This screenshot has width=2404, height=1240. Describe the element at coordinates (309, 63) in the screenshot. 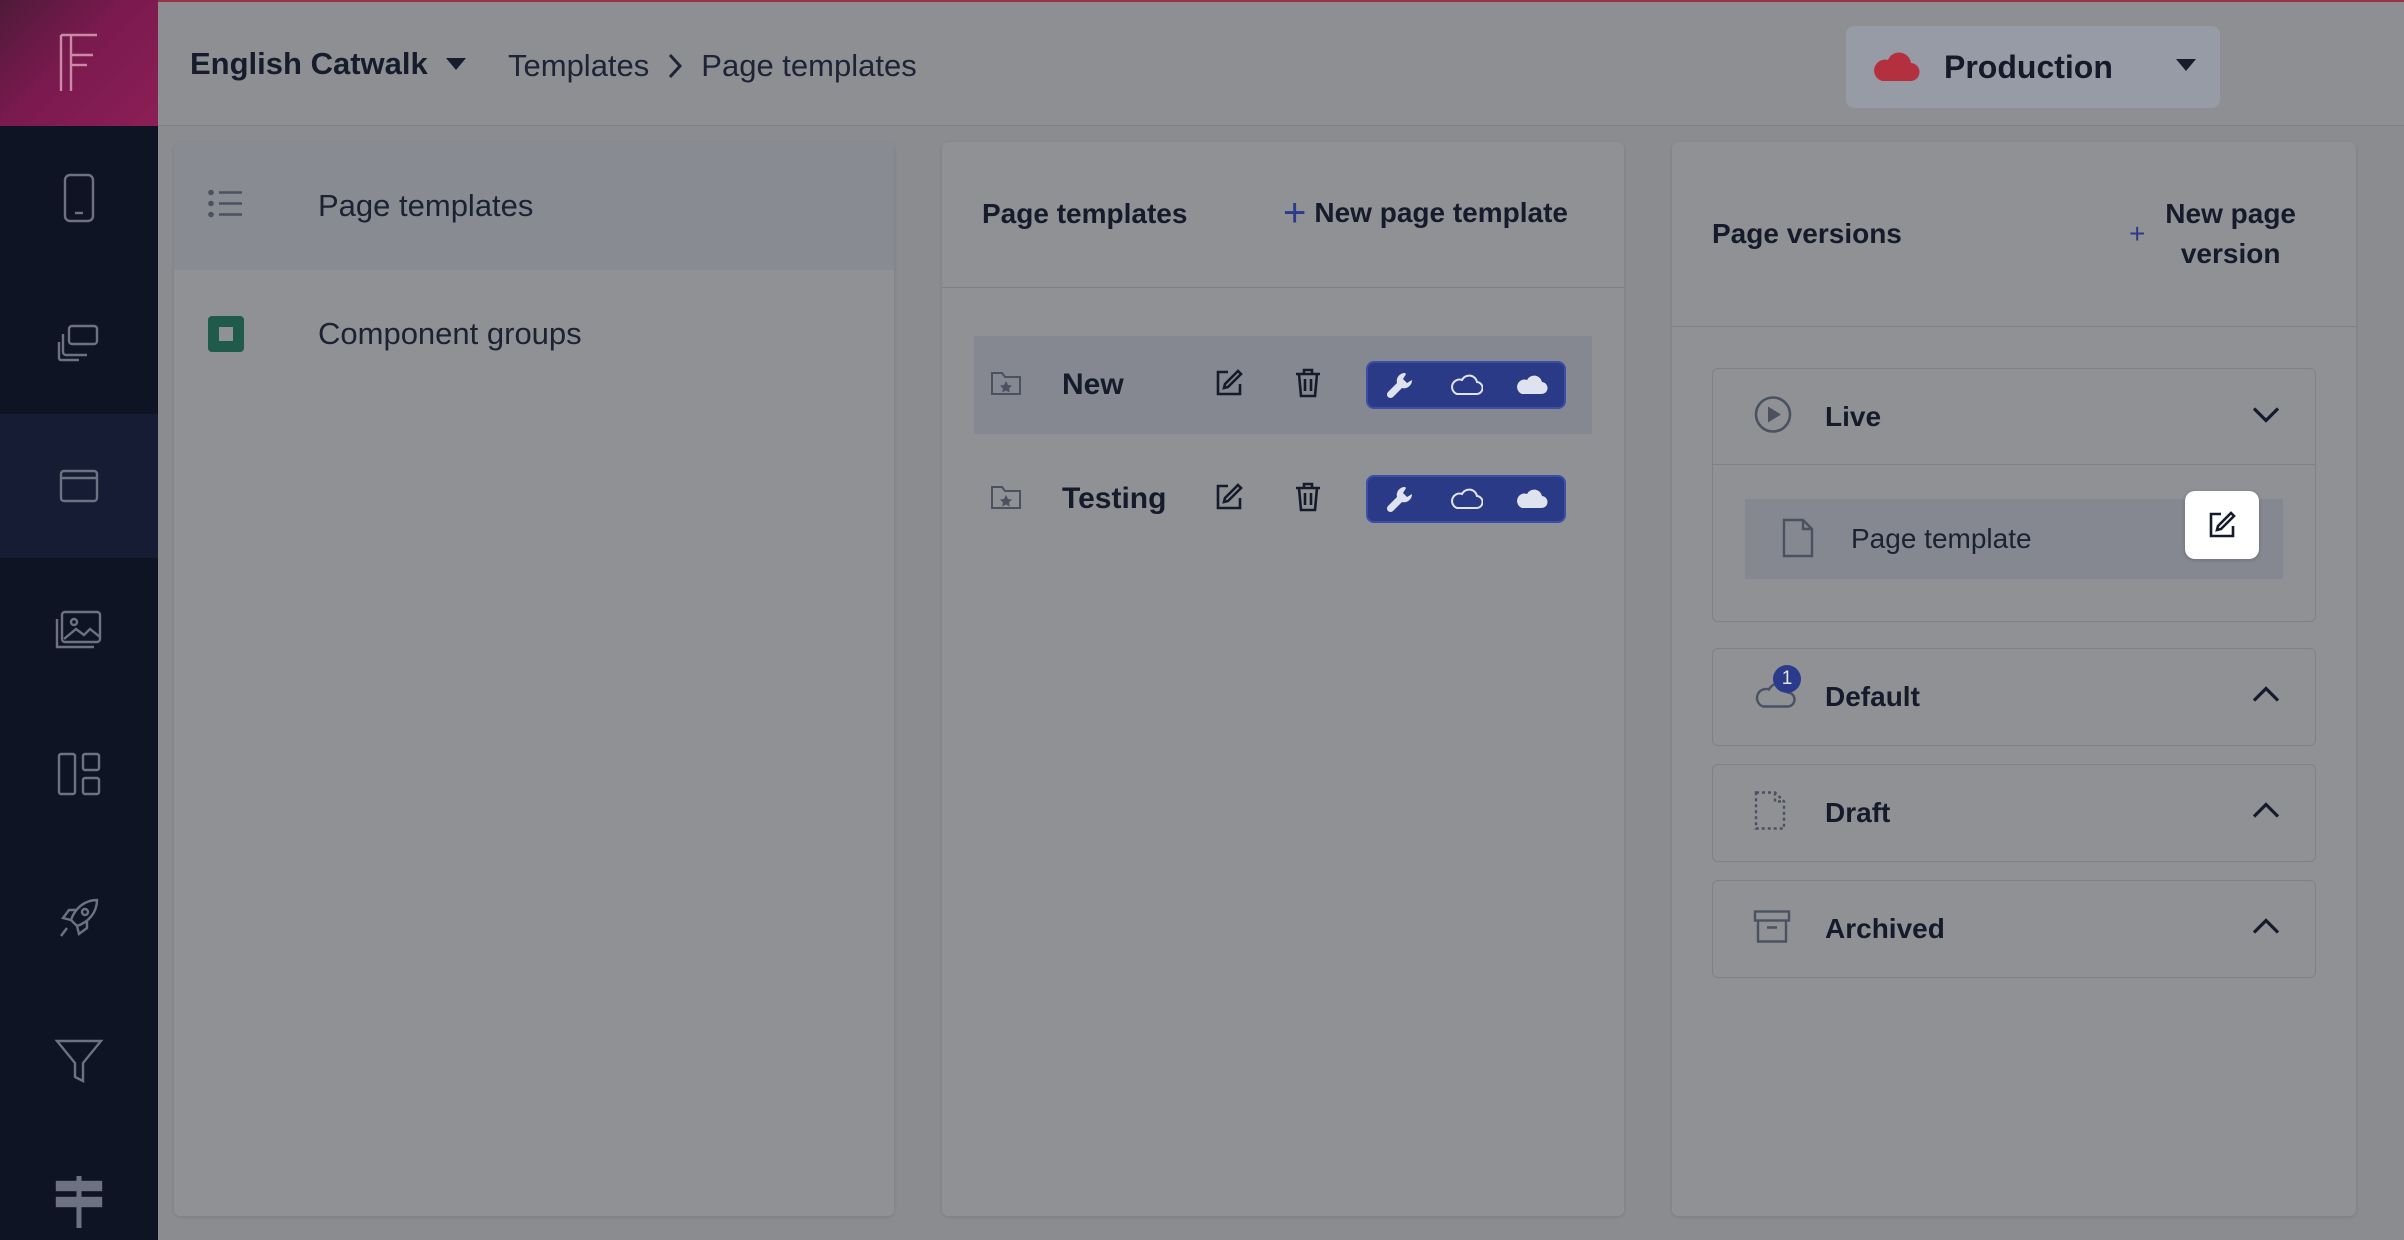

I see `project-name: English Catwalk` at that location.